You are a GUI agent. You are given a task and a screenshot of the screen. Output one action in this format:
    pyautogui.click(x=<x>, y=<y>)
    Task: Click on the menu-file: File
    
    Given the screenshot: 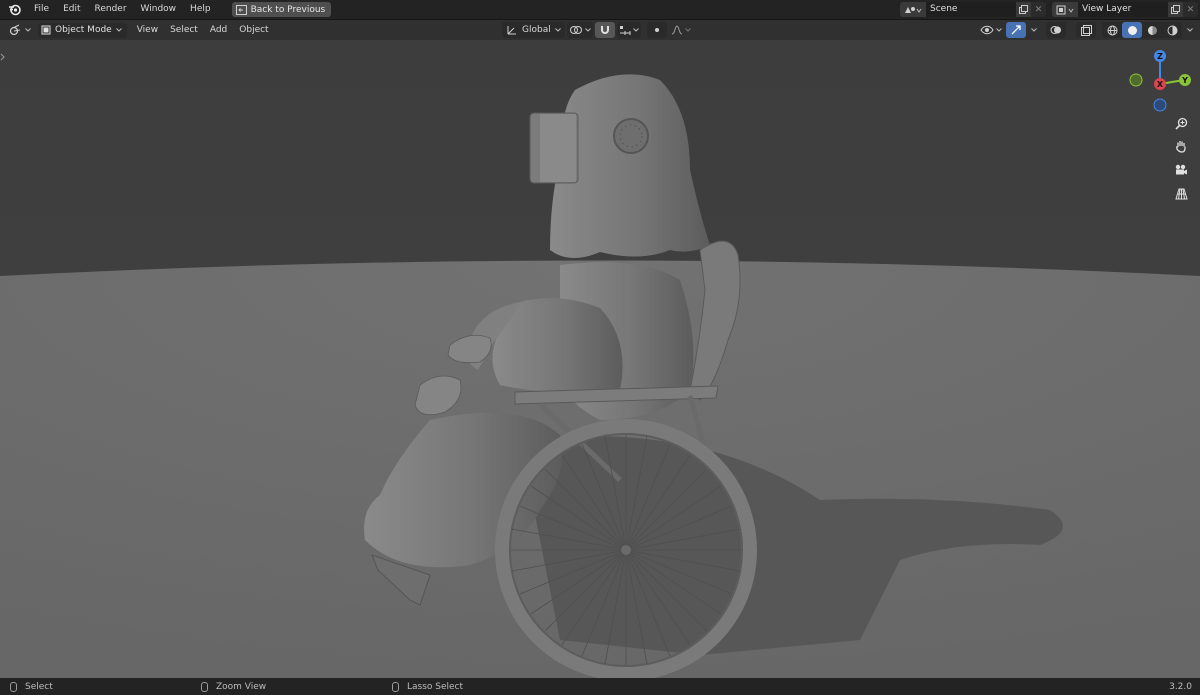 What is the action you would take?
    pyautogui.click(x=41, y=9)
    